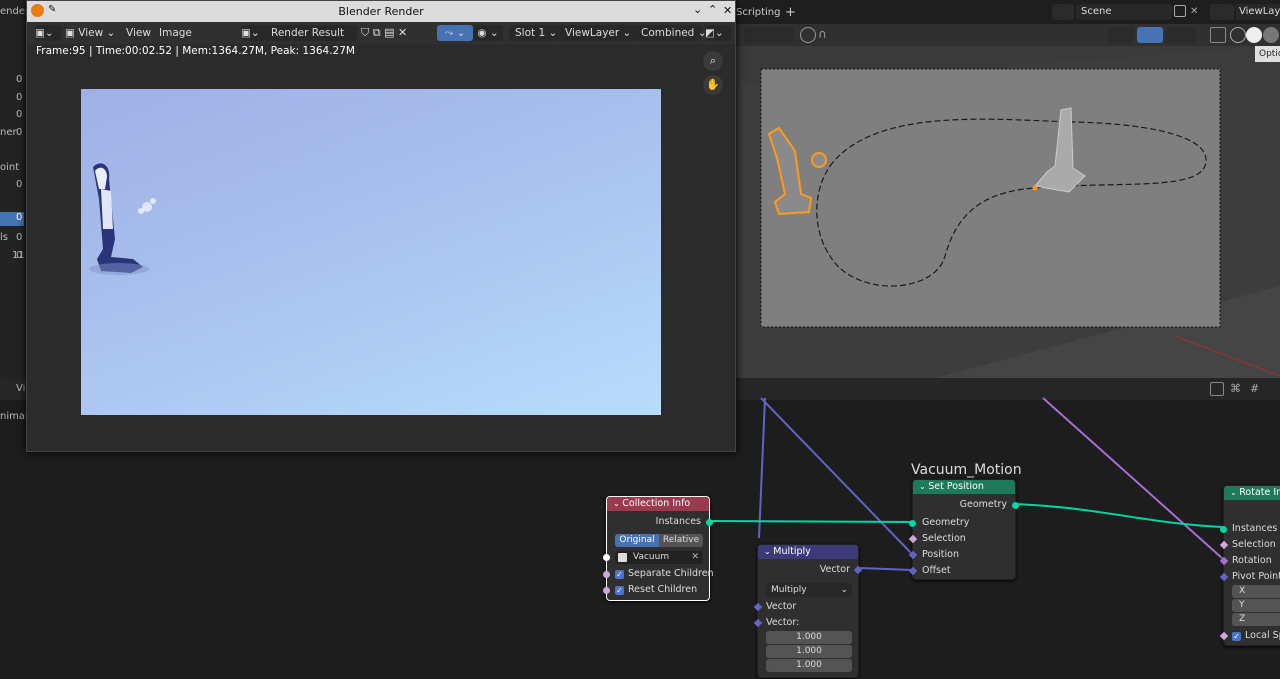 This screenshot has height=679, width=1280. What do you see at coordinates (844, 590) in the screenshot?
I see `chevron-down-icon: ⌄` at bounding box center [844, 590].